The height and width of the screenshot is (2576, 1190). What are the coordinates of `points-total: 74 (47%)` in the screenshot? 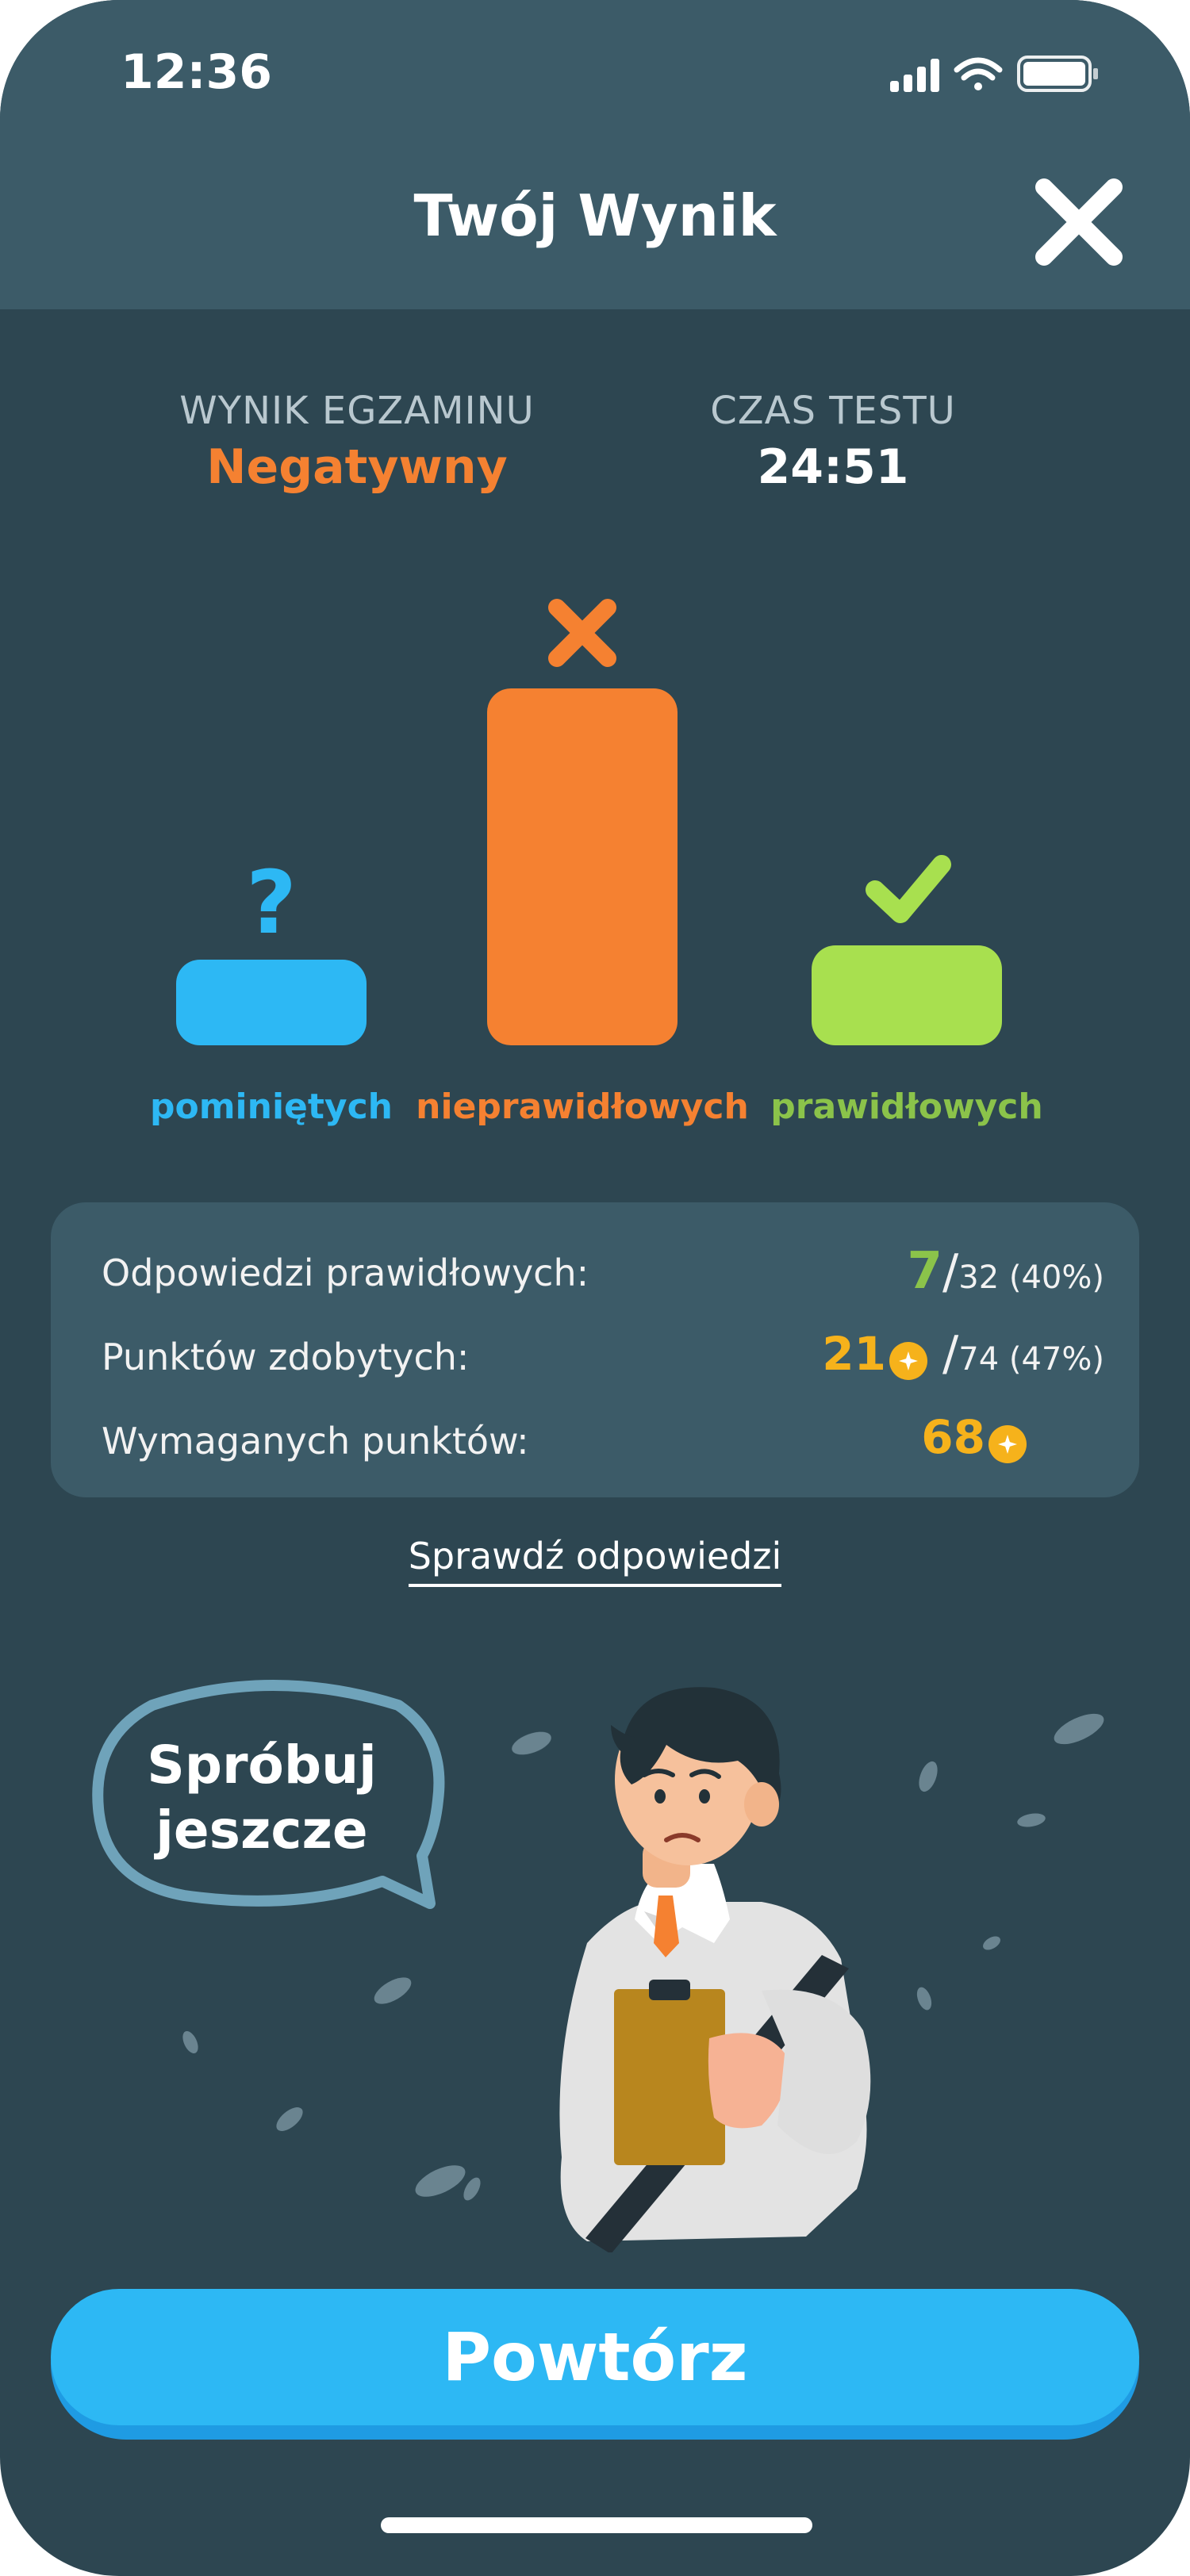 It's located at (1031, 1359).